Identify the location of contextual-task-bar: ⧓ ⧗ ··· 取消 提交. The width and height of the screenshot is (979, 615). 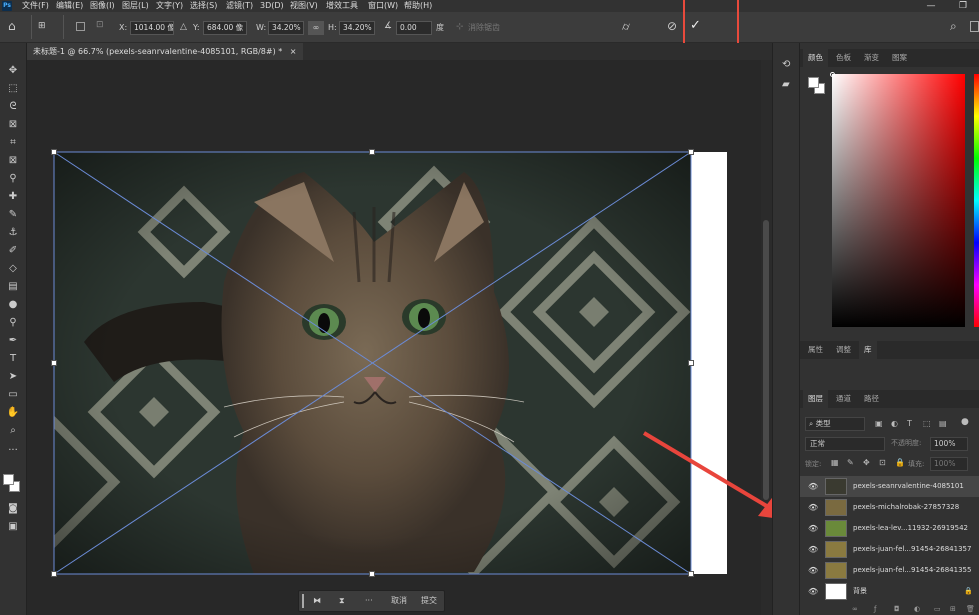
(371, 601).